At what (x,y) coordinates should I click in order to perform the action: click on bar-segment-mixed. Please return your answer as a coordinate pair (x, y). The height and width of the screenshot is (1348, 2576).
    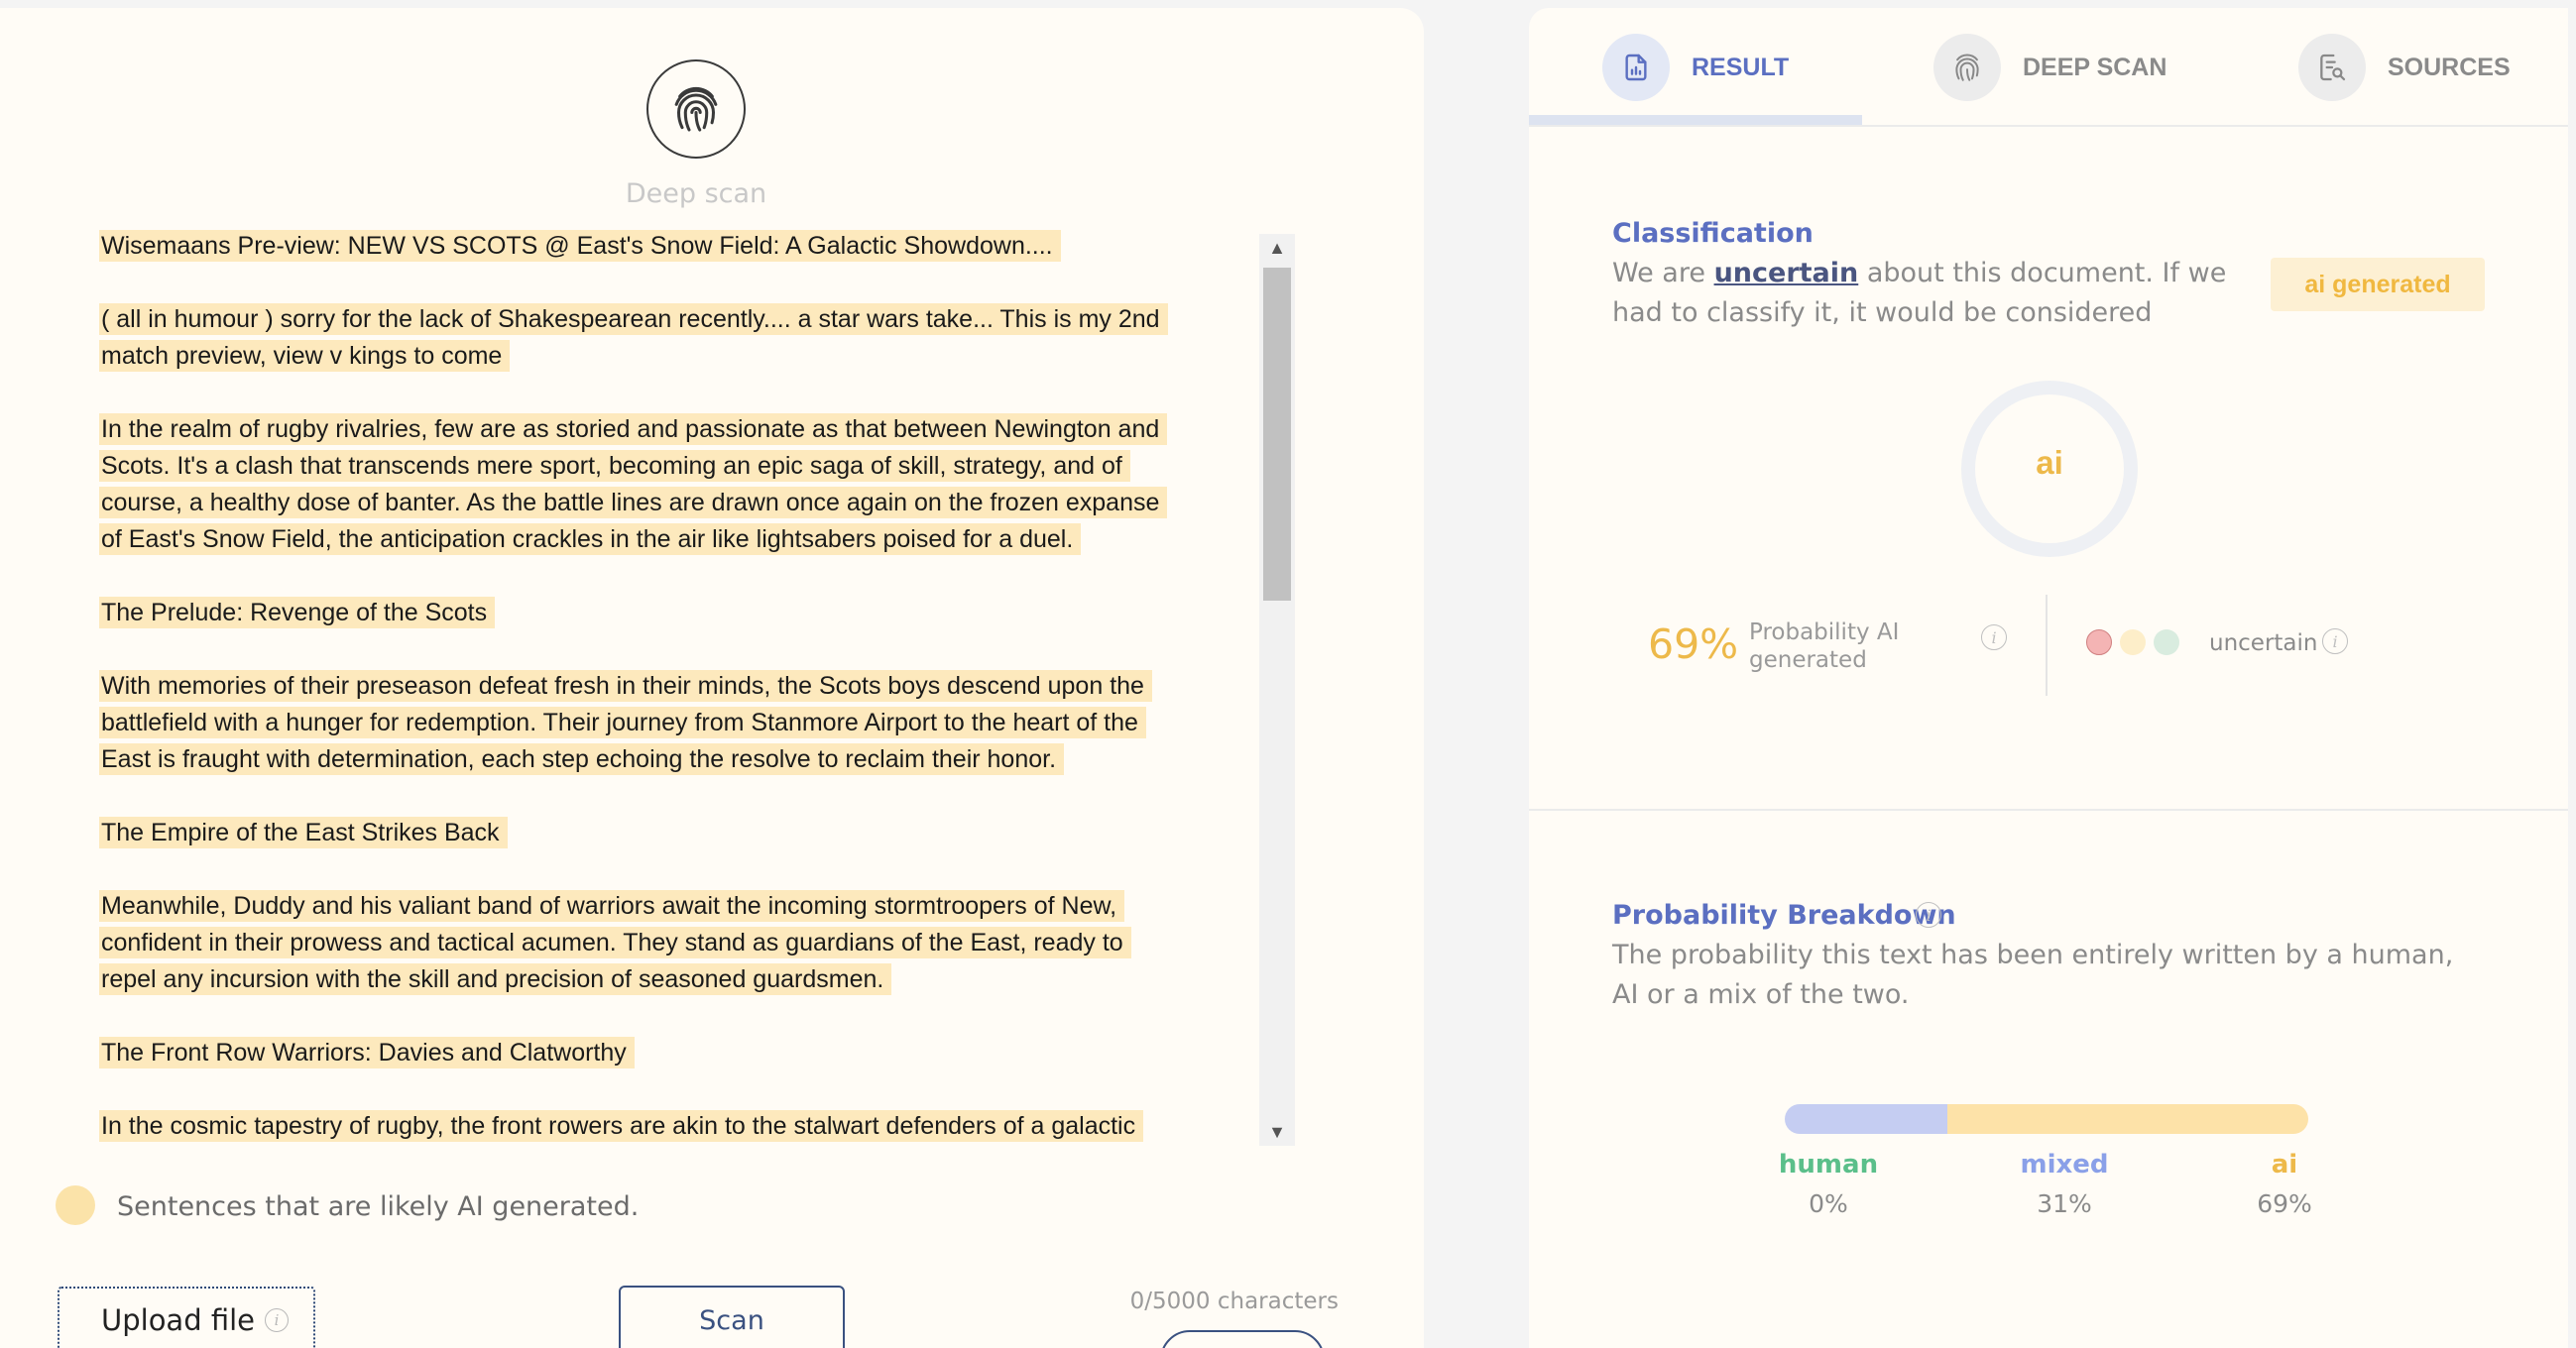
    Looking at the image, I should click on (1866, 1119).